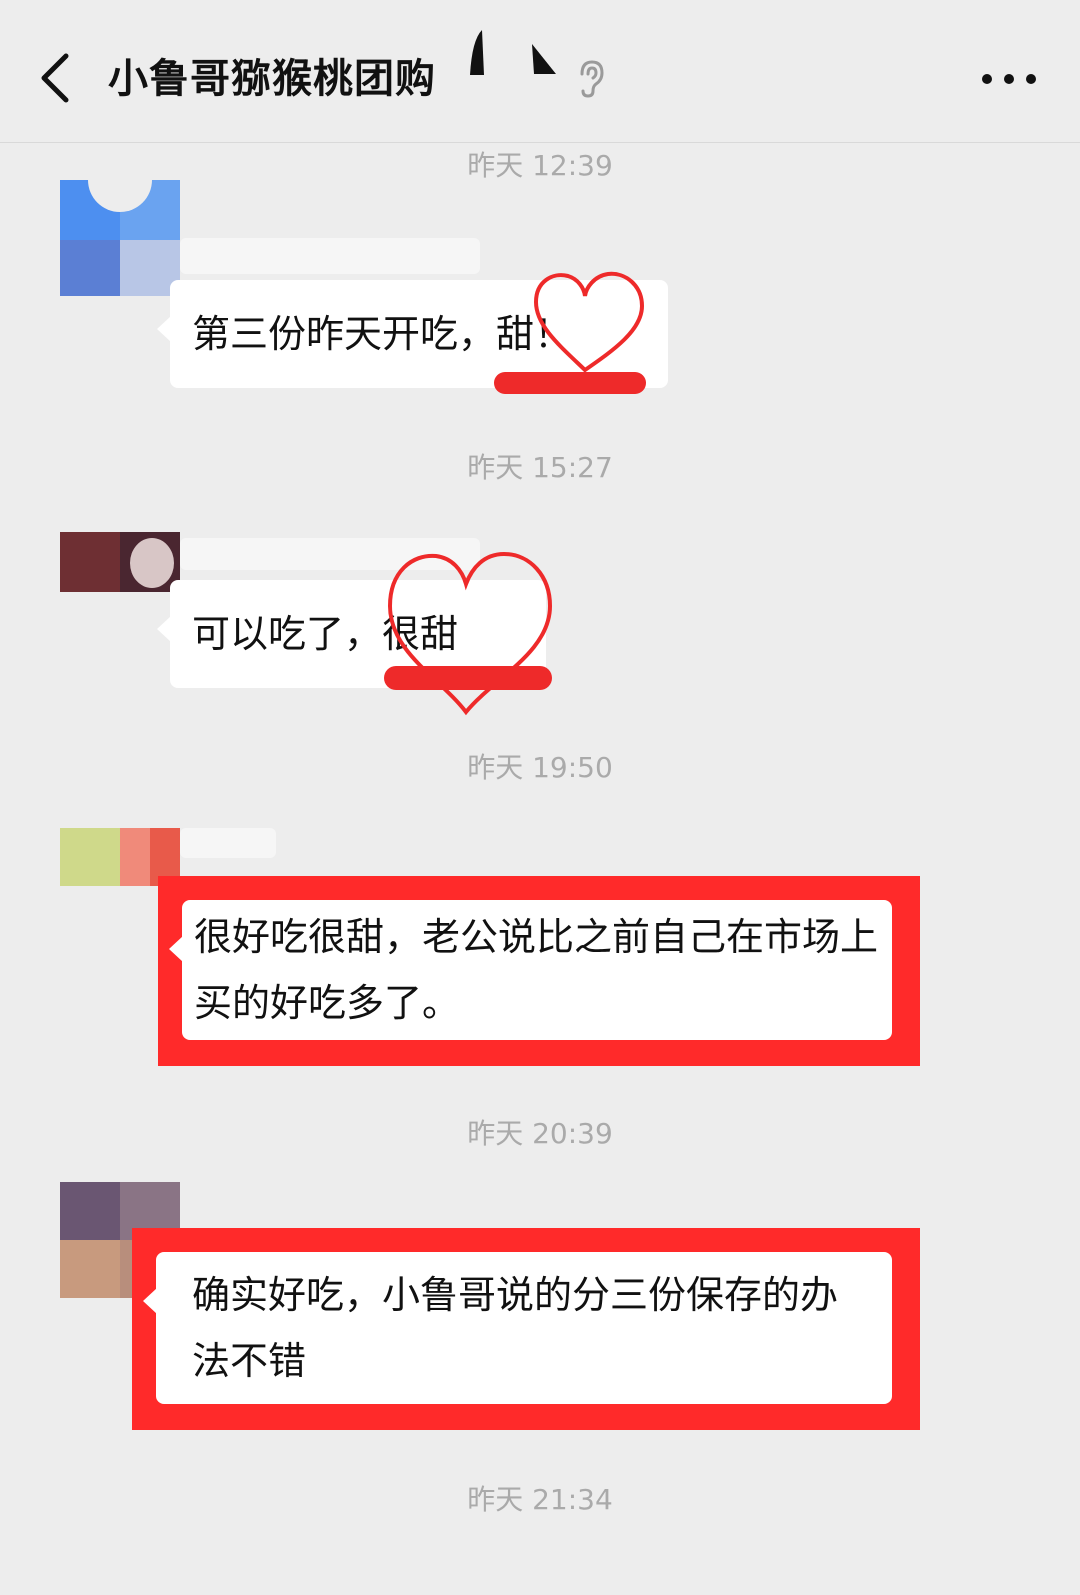 Image resolution: width=1080 pixels, height=1595 pixels. I want to click on timestamp: 昨天 12:39, so click(540, 165).